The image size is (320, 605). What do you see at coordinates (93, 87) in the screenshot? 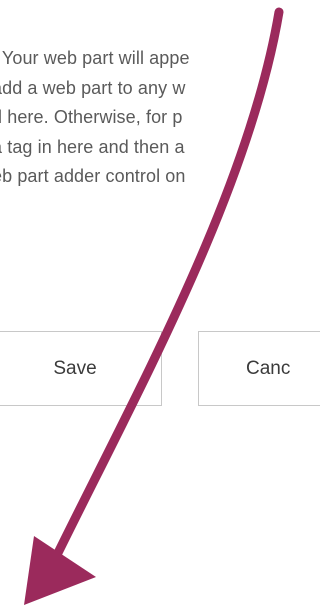
I see `description-line: add a web part to any w` at bounding box center [93, 87].